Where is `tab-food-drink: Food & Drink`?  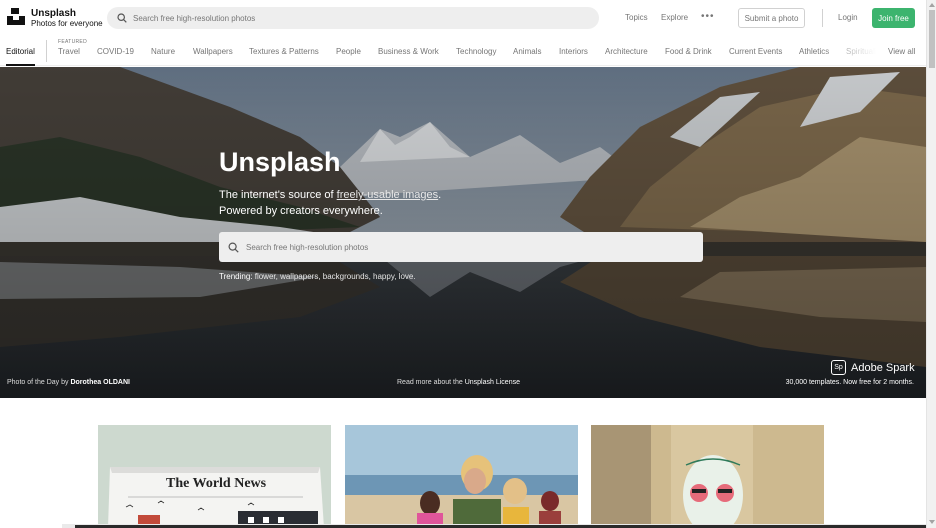 tab-food-drink: Food & Drink is located at coordinates (688, 51).